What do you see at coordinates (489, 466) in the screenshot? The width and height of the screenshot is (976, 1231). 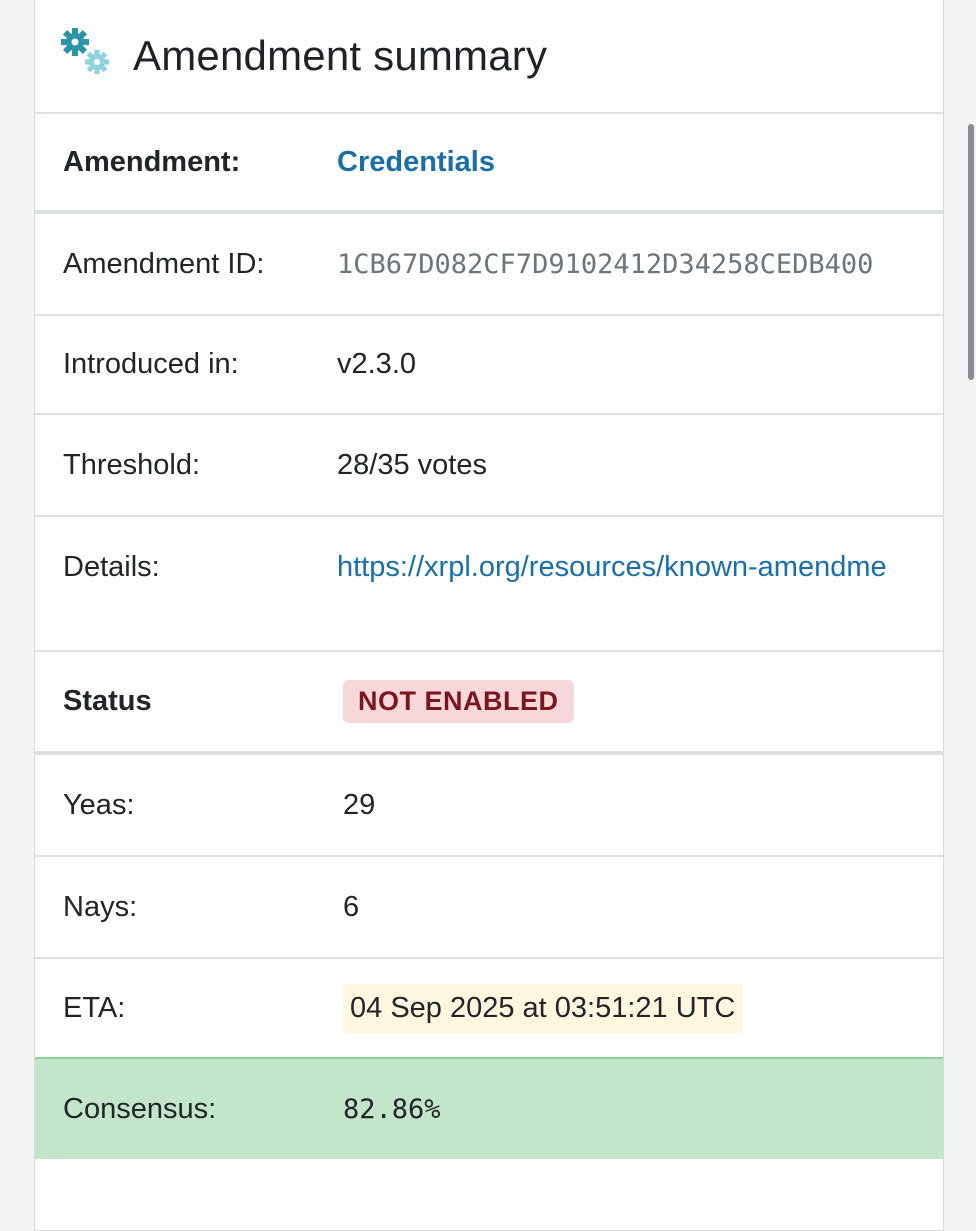 I see `row-threshold: Threshold: 28/35 votes` at bounding box center [489, 466].